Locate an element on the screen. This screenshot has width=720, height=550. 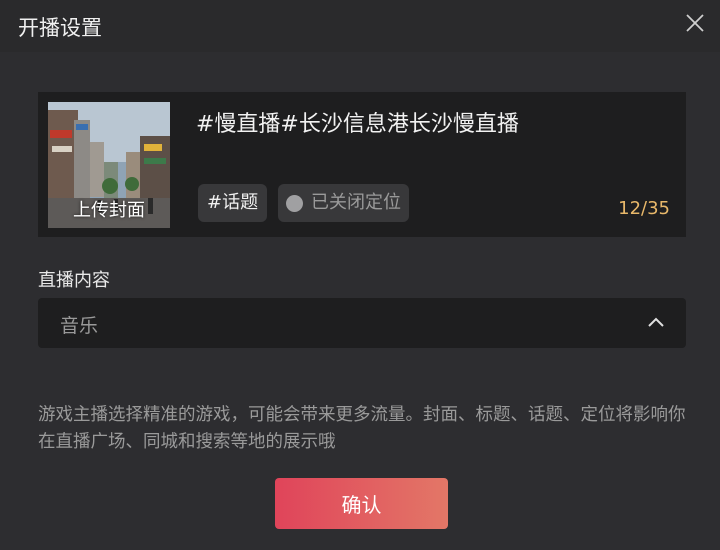
live-content-value: 音乐 is located at coordinates (79, 326).